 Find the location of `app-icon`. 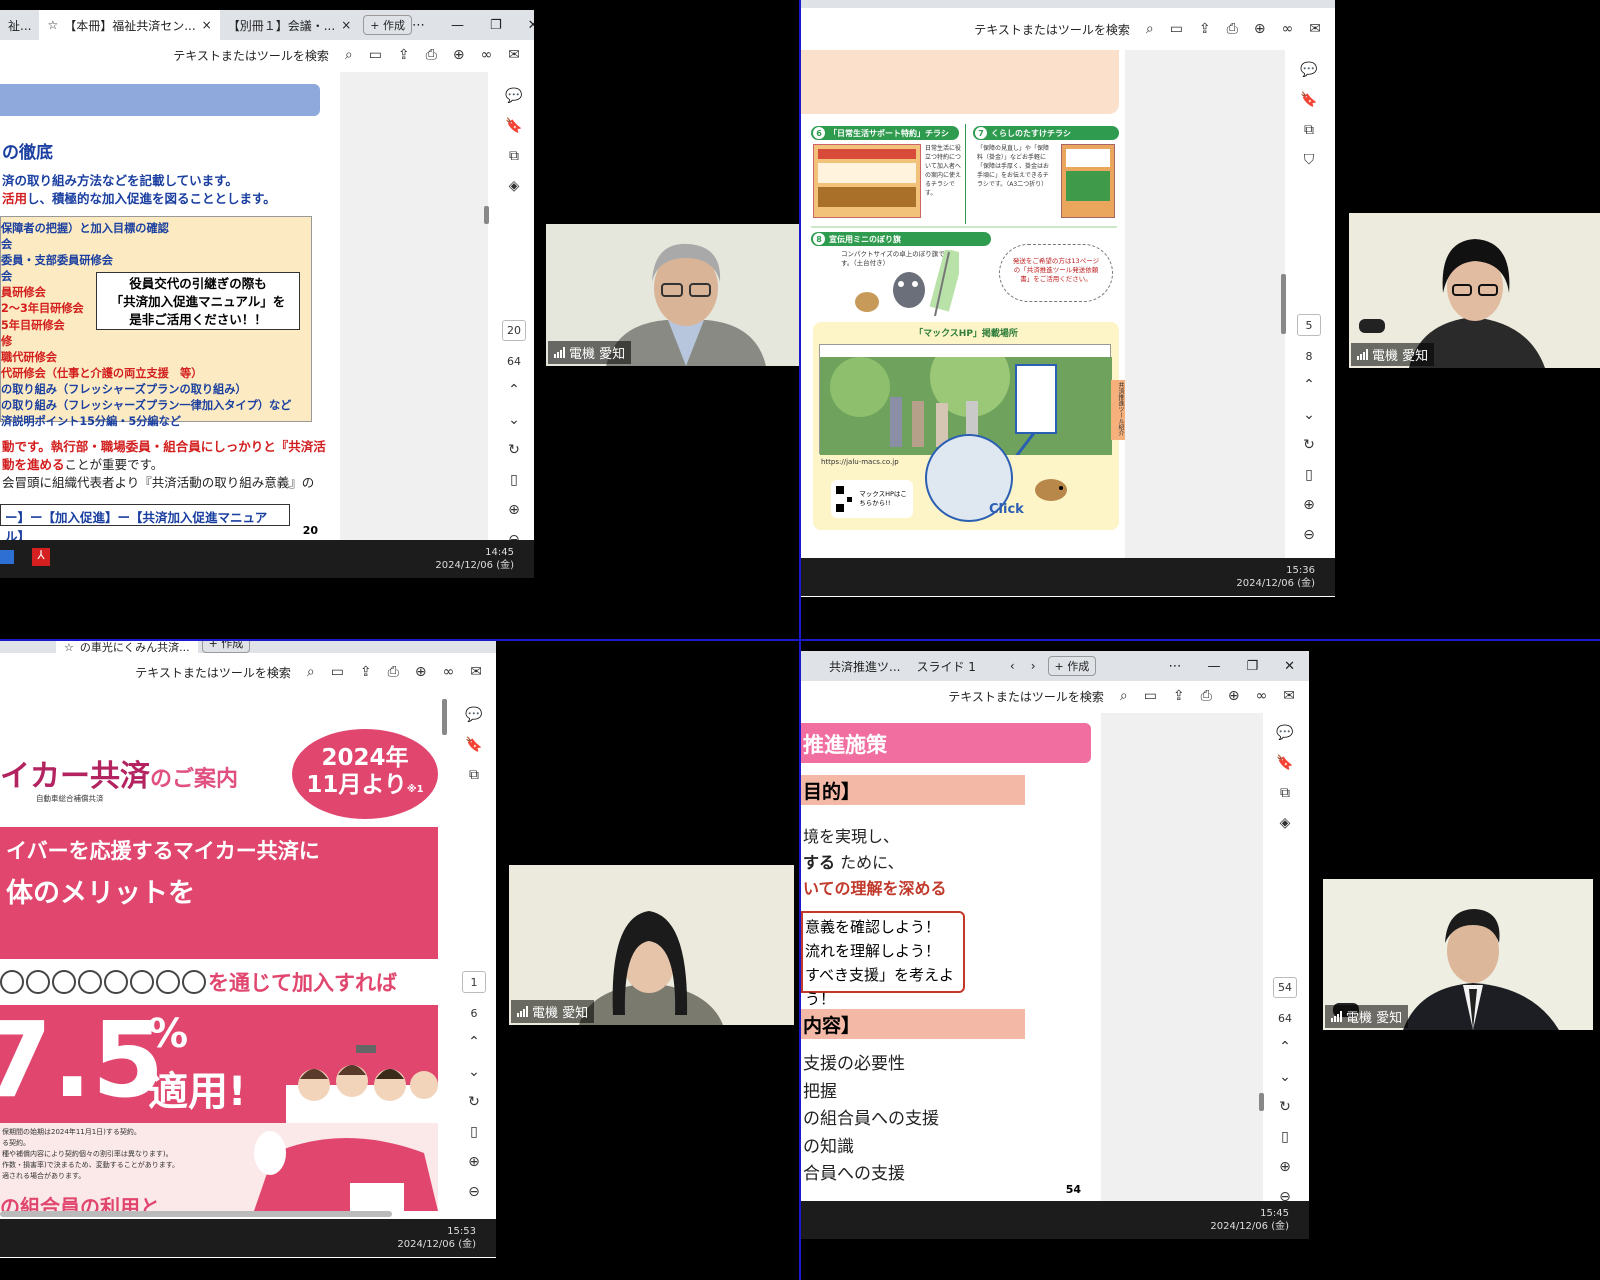

app-icon is located at coordinates (7, 557).